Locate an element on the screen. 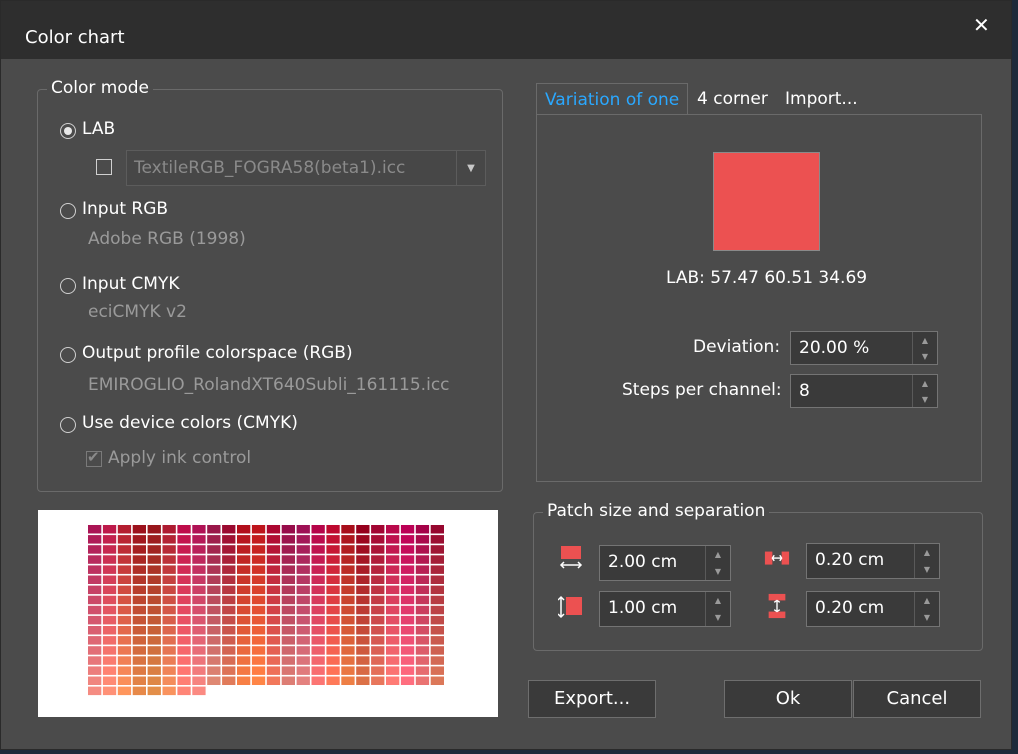  radio-lab is located at coordinates (68, 131).